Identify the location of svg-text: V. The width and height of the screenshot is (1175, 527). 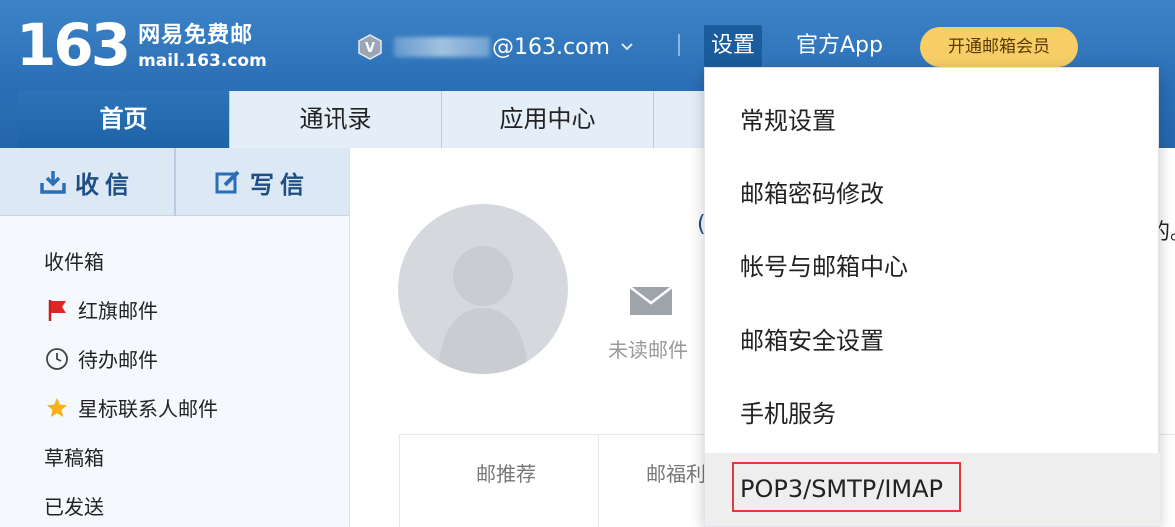
(370, 48).